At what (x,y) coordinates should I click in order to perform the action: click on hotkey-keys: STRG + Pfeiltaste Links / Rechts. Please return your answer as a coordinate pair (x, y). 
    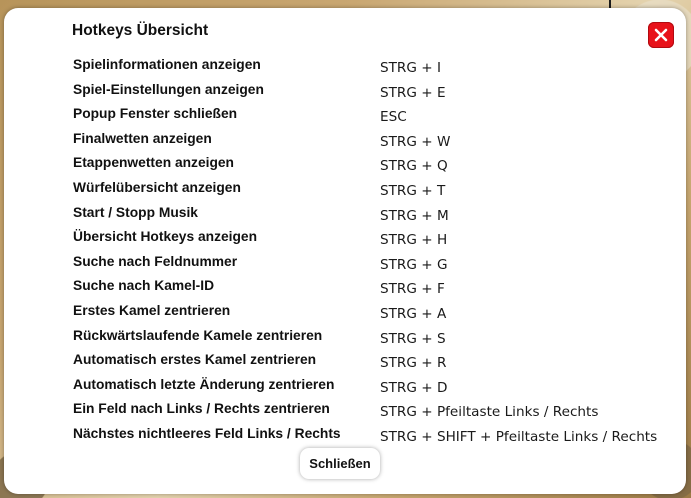
    Looking at the image, I should click on (489, 412).